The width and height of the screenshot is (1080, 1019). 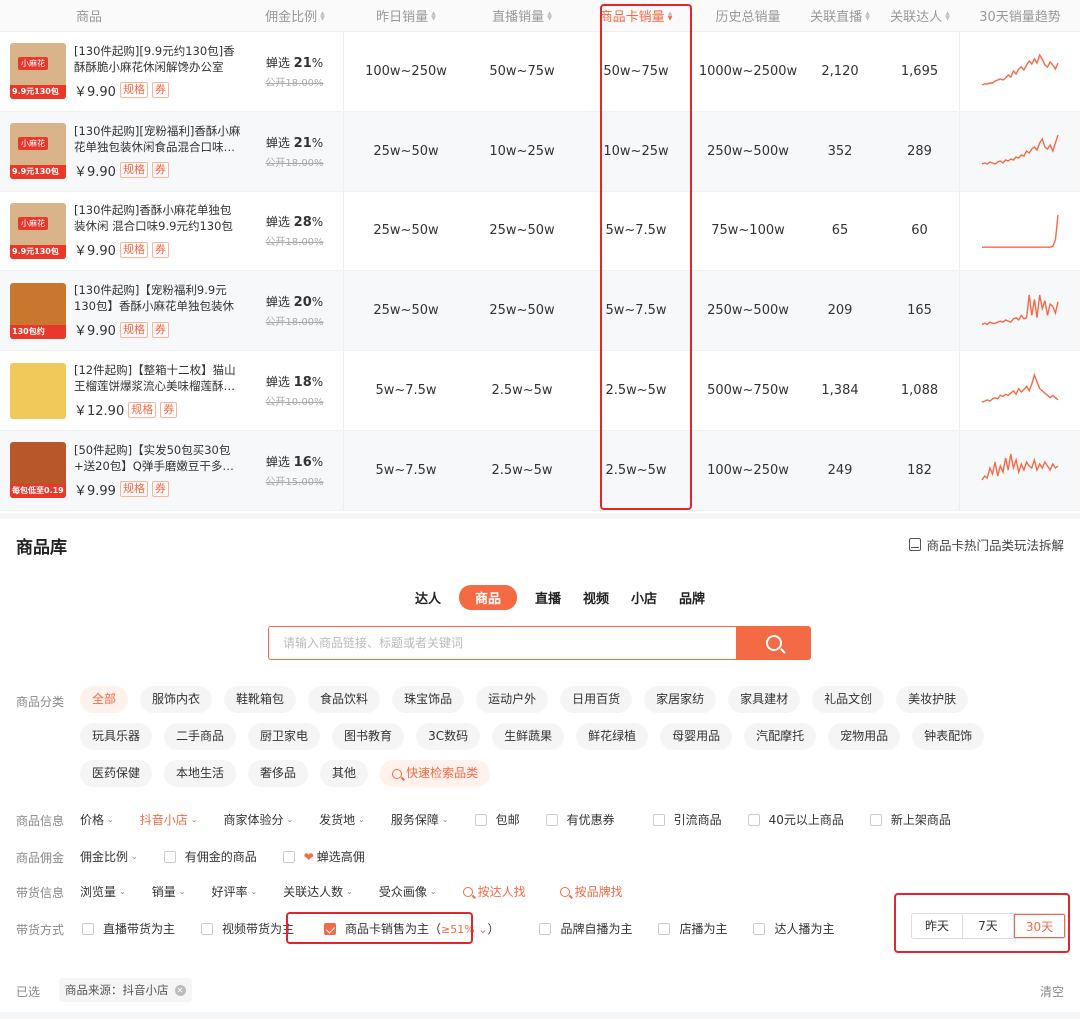 I want to click on goods-dropdown: 受众画像 ⌄, so click(x=408, y=891).